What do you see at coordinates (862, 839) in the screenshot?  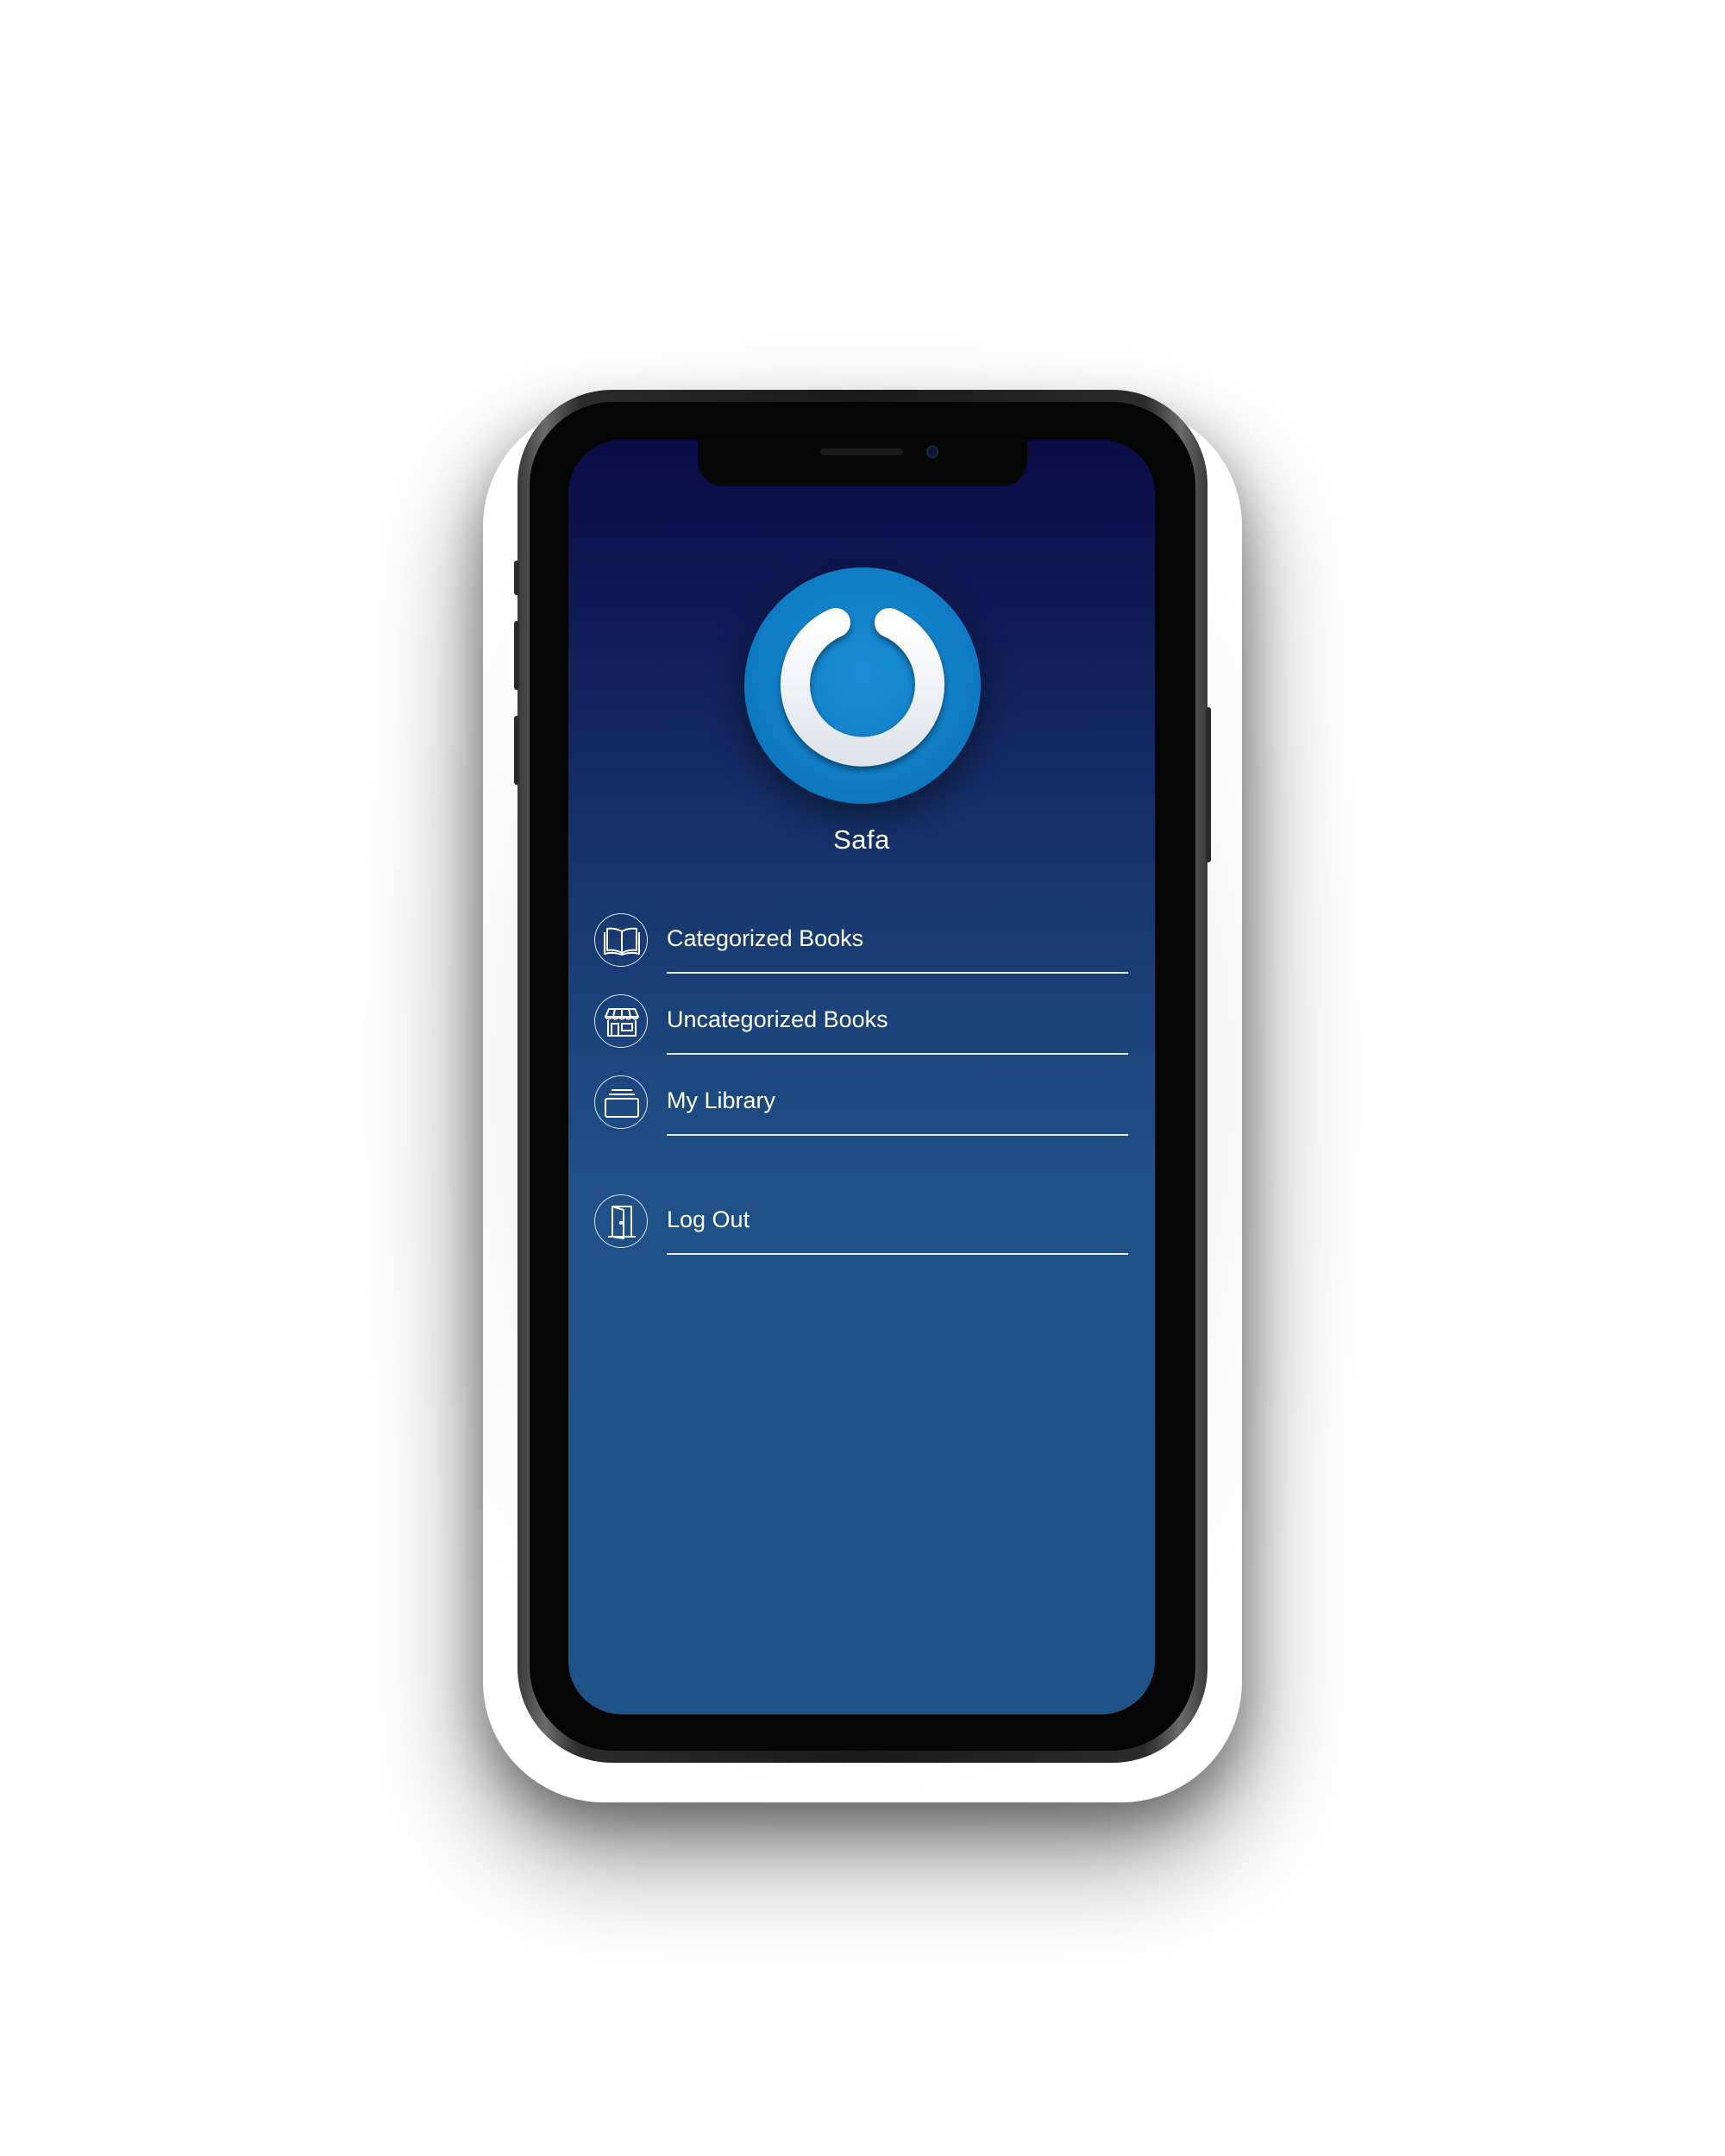 I see `user-name: Safa` at bounding box center [862, 839].